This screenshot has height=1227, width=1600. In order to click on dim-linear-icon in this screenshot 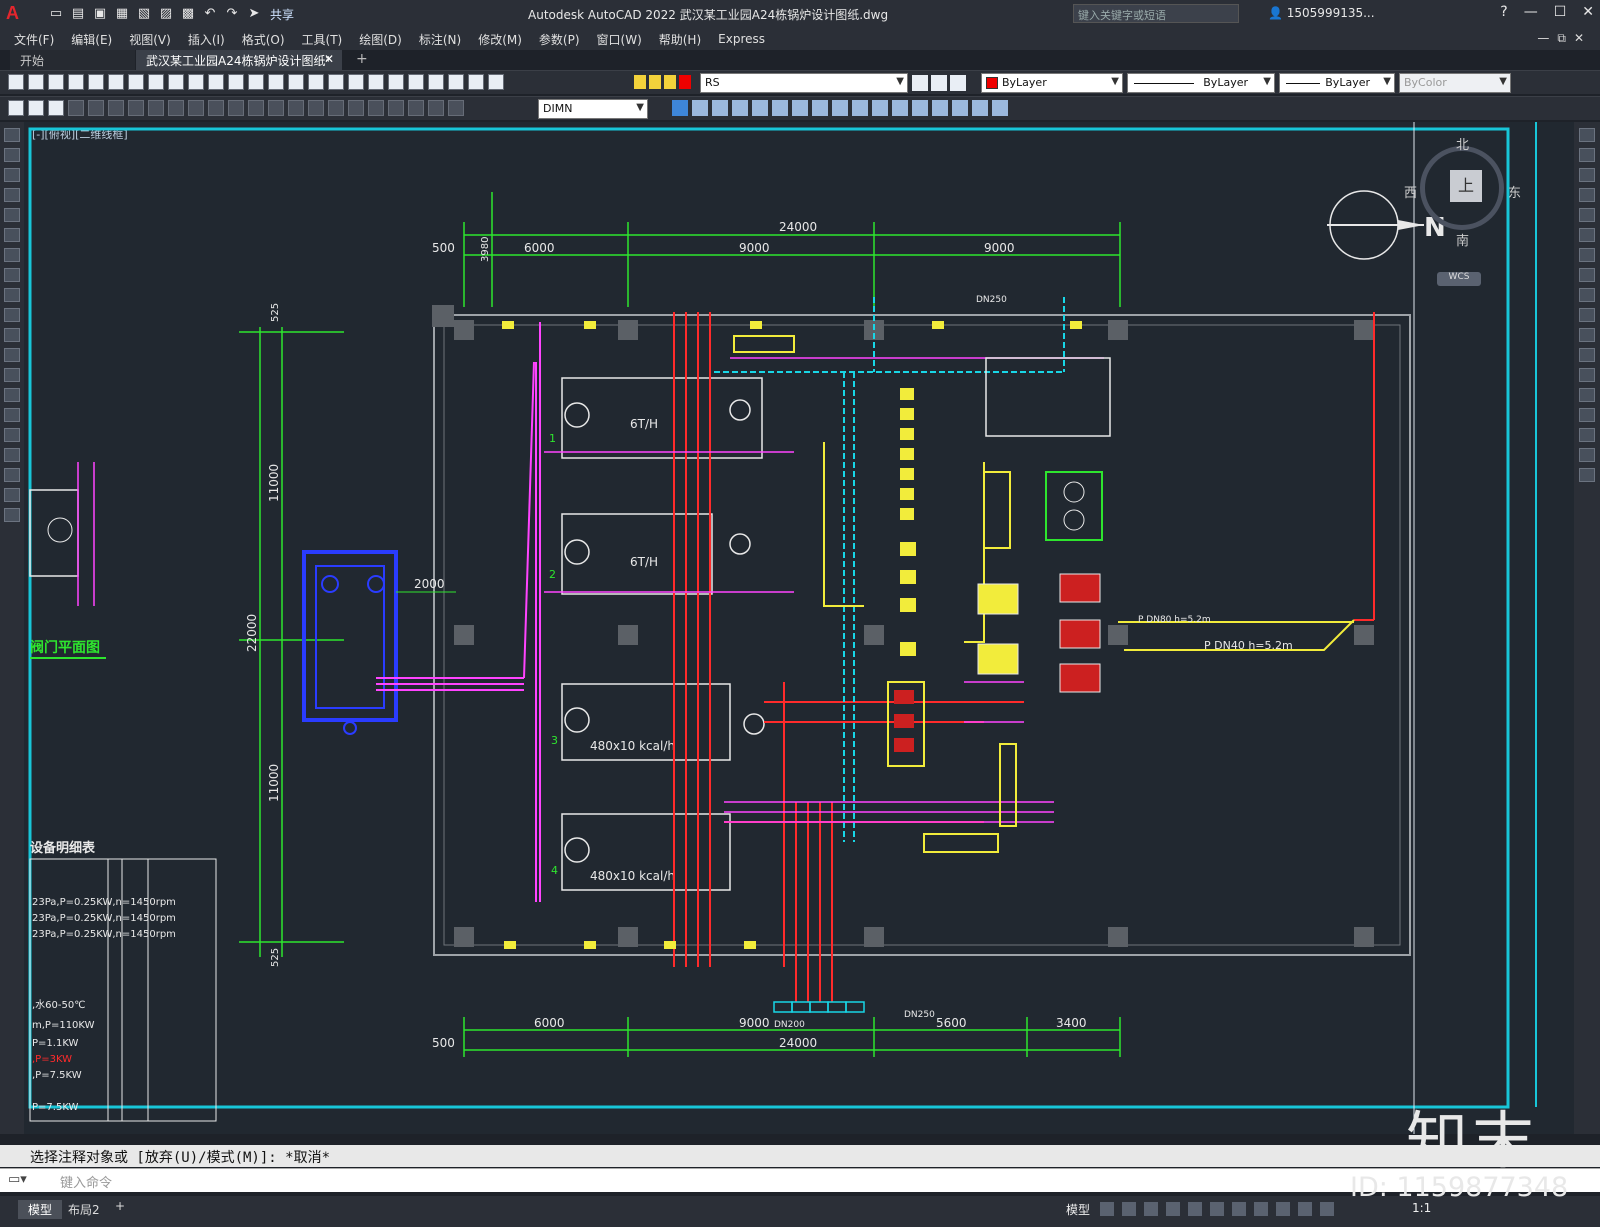, I will do `click(76, 108)`.